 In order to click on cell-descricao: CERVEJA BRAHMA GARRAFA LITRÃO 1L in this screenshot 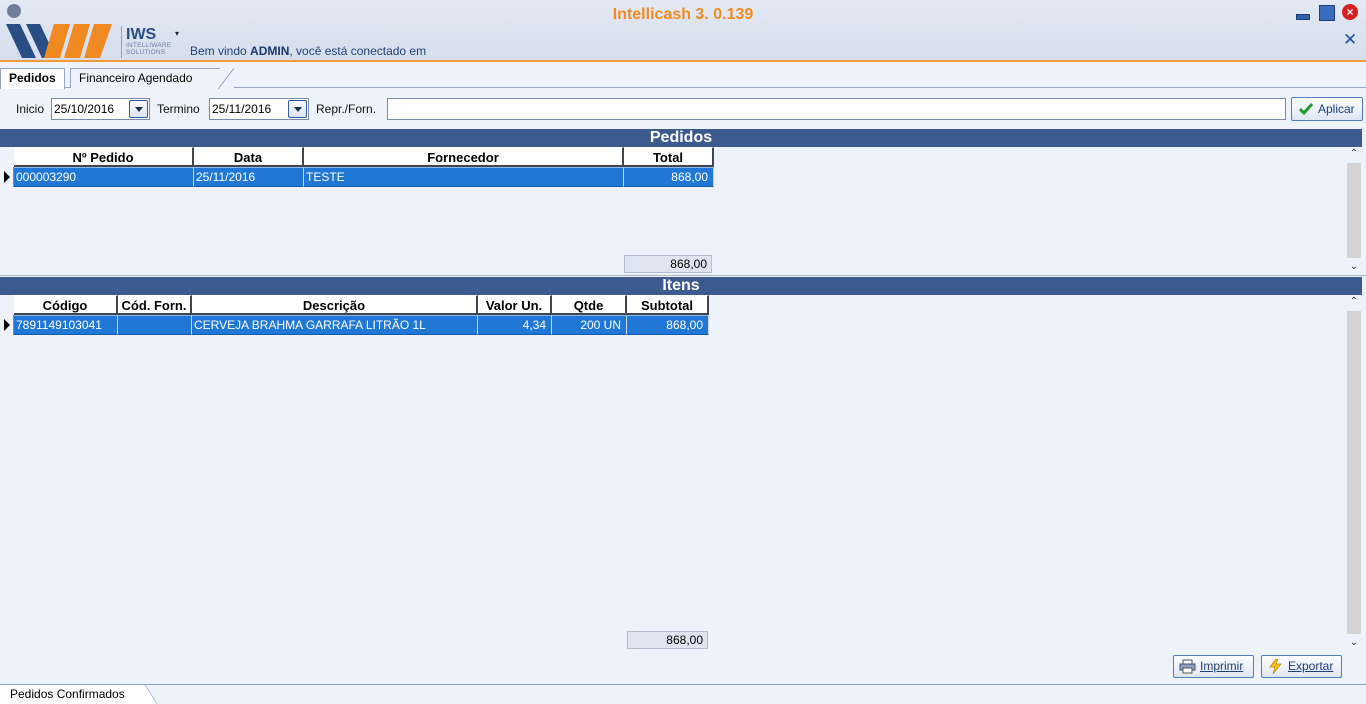, I will do `click(335, 325)`.